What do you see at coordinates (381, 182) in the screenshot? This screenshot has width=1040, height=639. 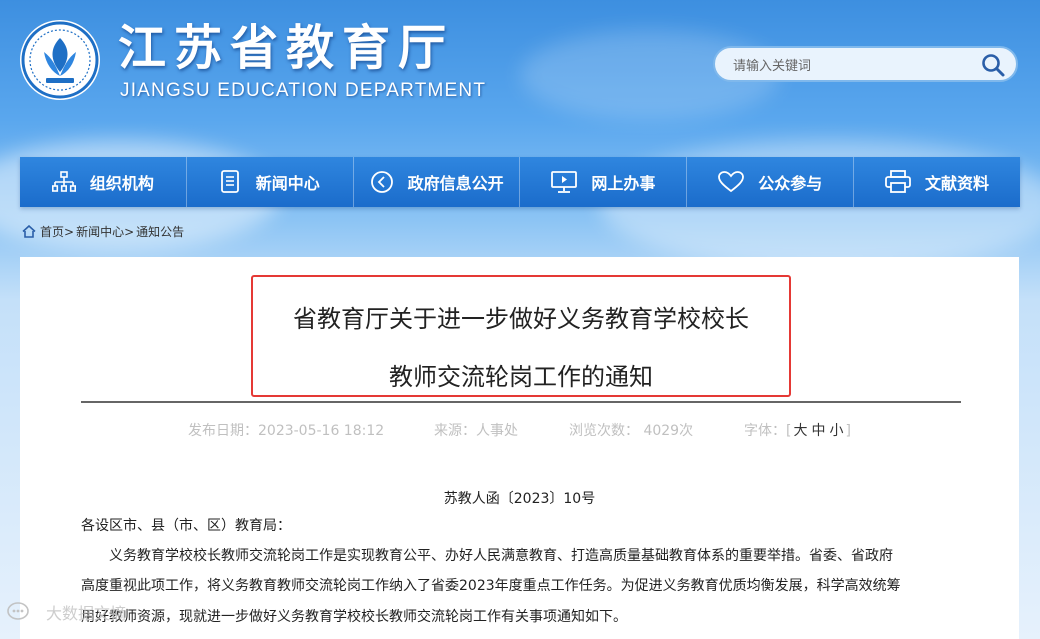 I see `play-circle-icon` at bounding box center [381, 182].